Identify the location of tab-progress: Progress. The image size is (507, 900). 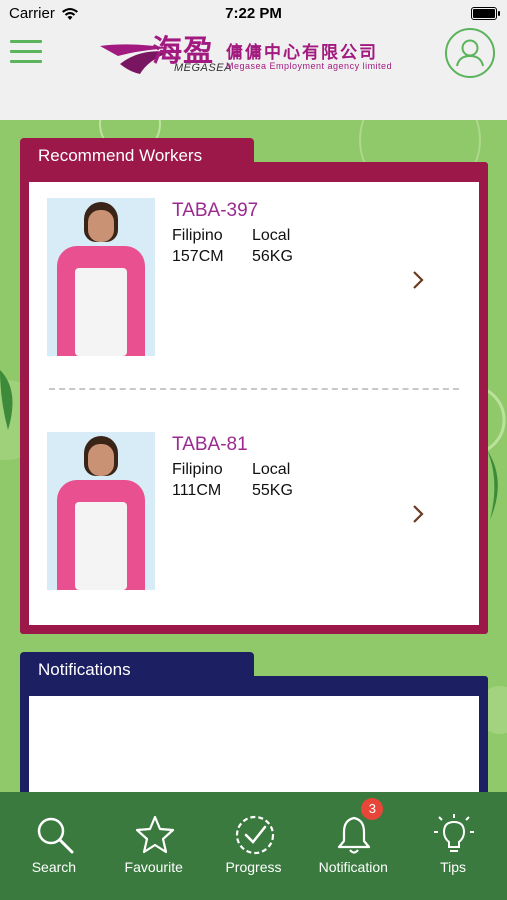
(254, 846).